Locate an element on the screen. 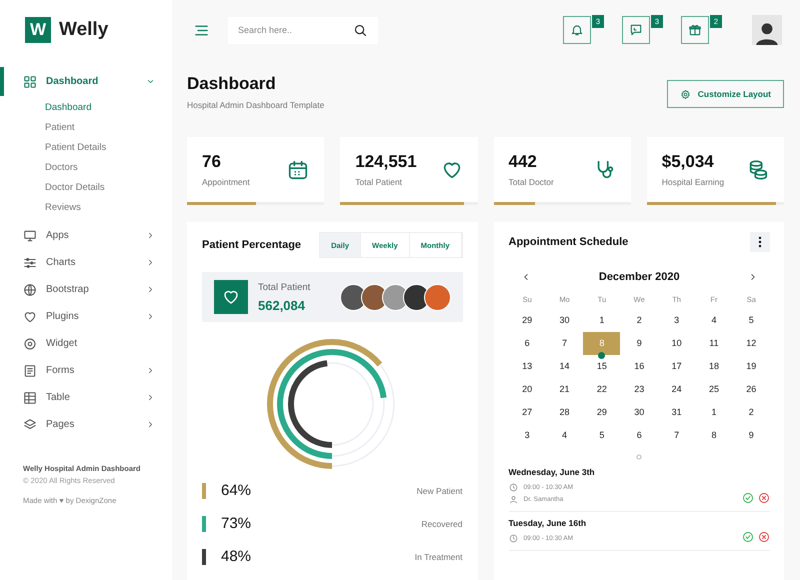  appointment-date: Tuesday, June 16th is located at coordinates (548, 523).